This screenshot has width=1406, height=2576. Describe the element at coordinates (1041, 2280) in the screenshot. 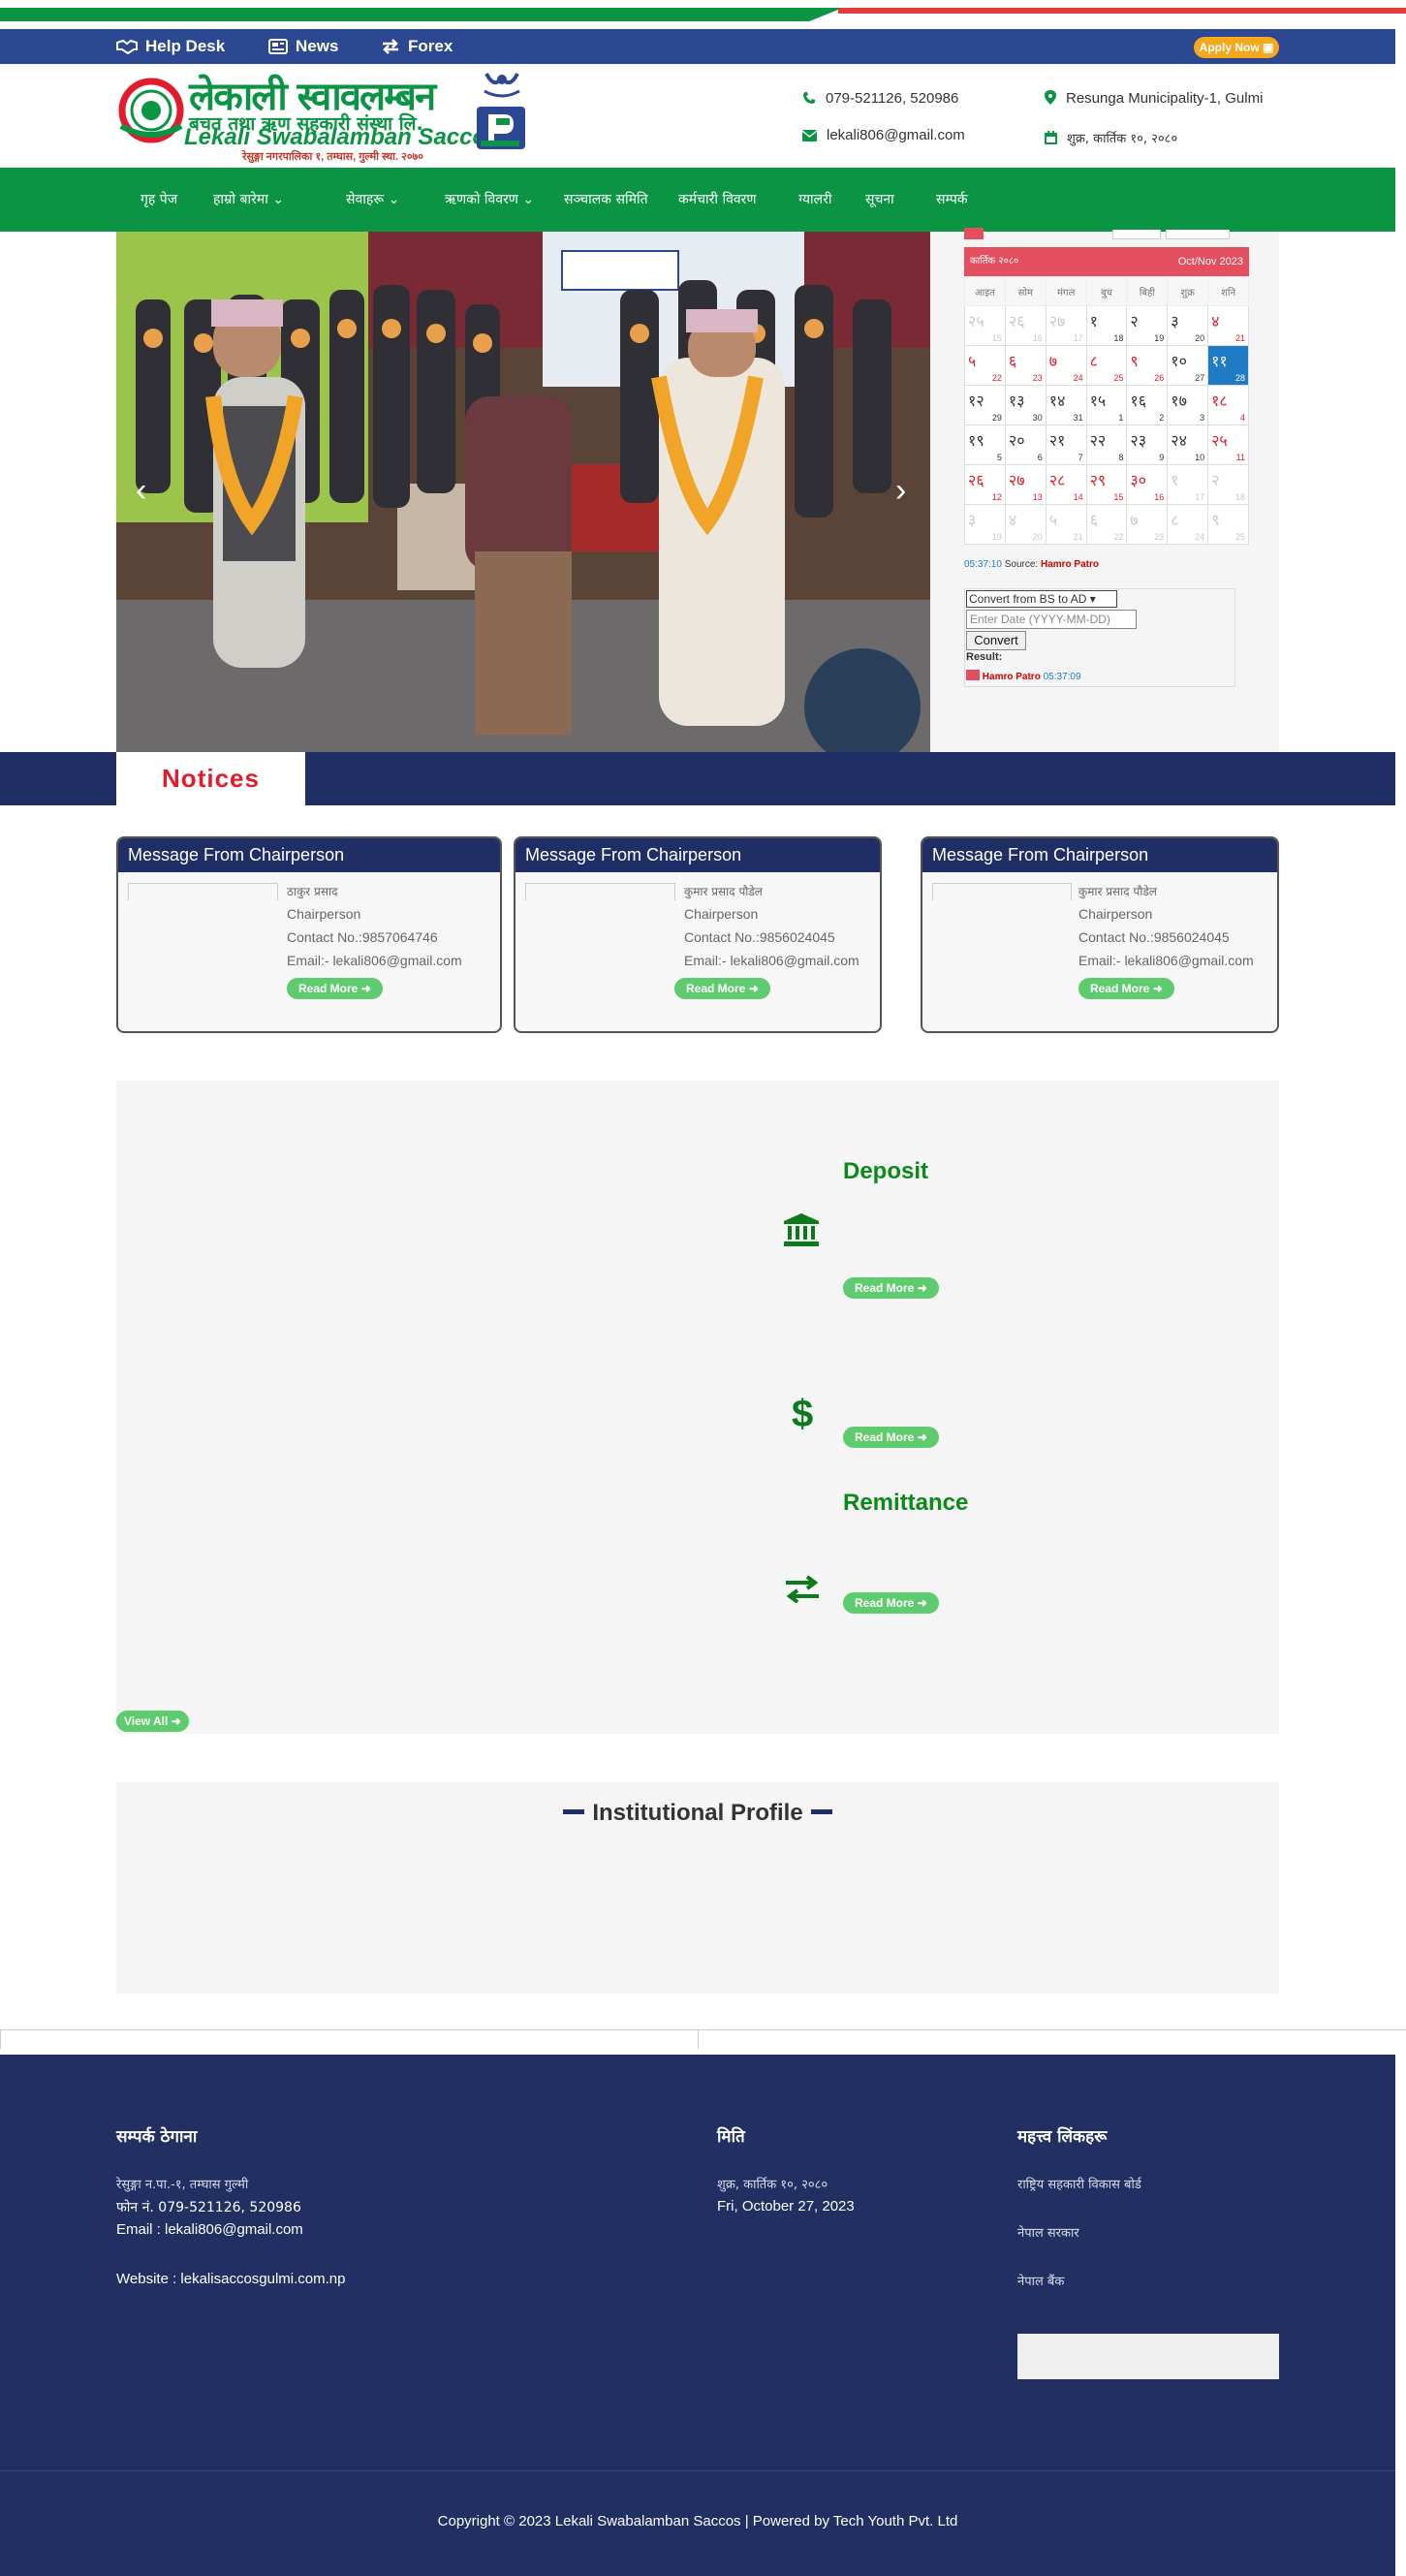

I see `footer-link: नेपाल बैंक` at that location.